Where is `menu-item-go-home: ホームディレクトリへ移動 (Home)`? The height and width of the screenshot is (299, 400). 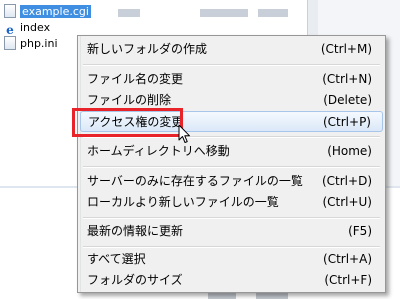
menu-item-go-home: ホームディレクトリへ移動 (Home) is located at coordinates (231, 151).